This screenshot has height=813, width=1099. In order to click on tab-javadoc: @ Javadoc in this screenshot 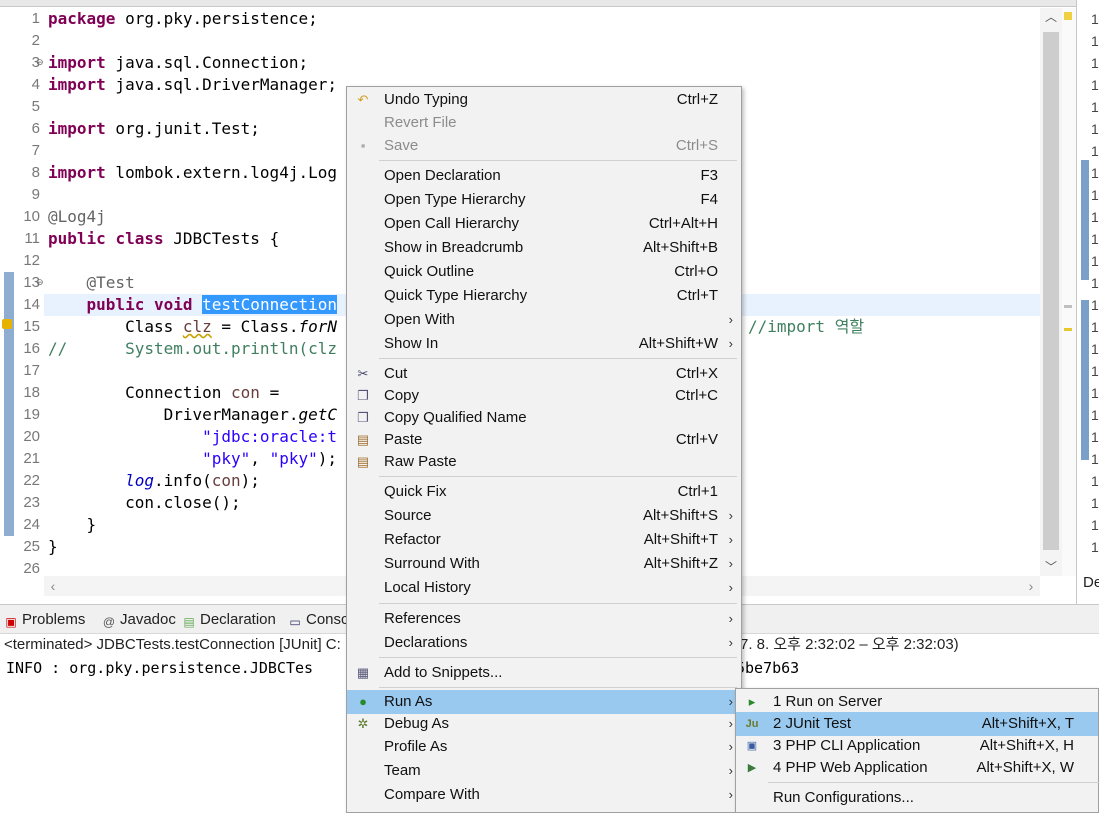, I will do `click(139, 620)`.